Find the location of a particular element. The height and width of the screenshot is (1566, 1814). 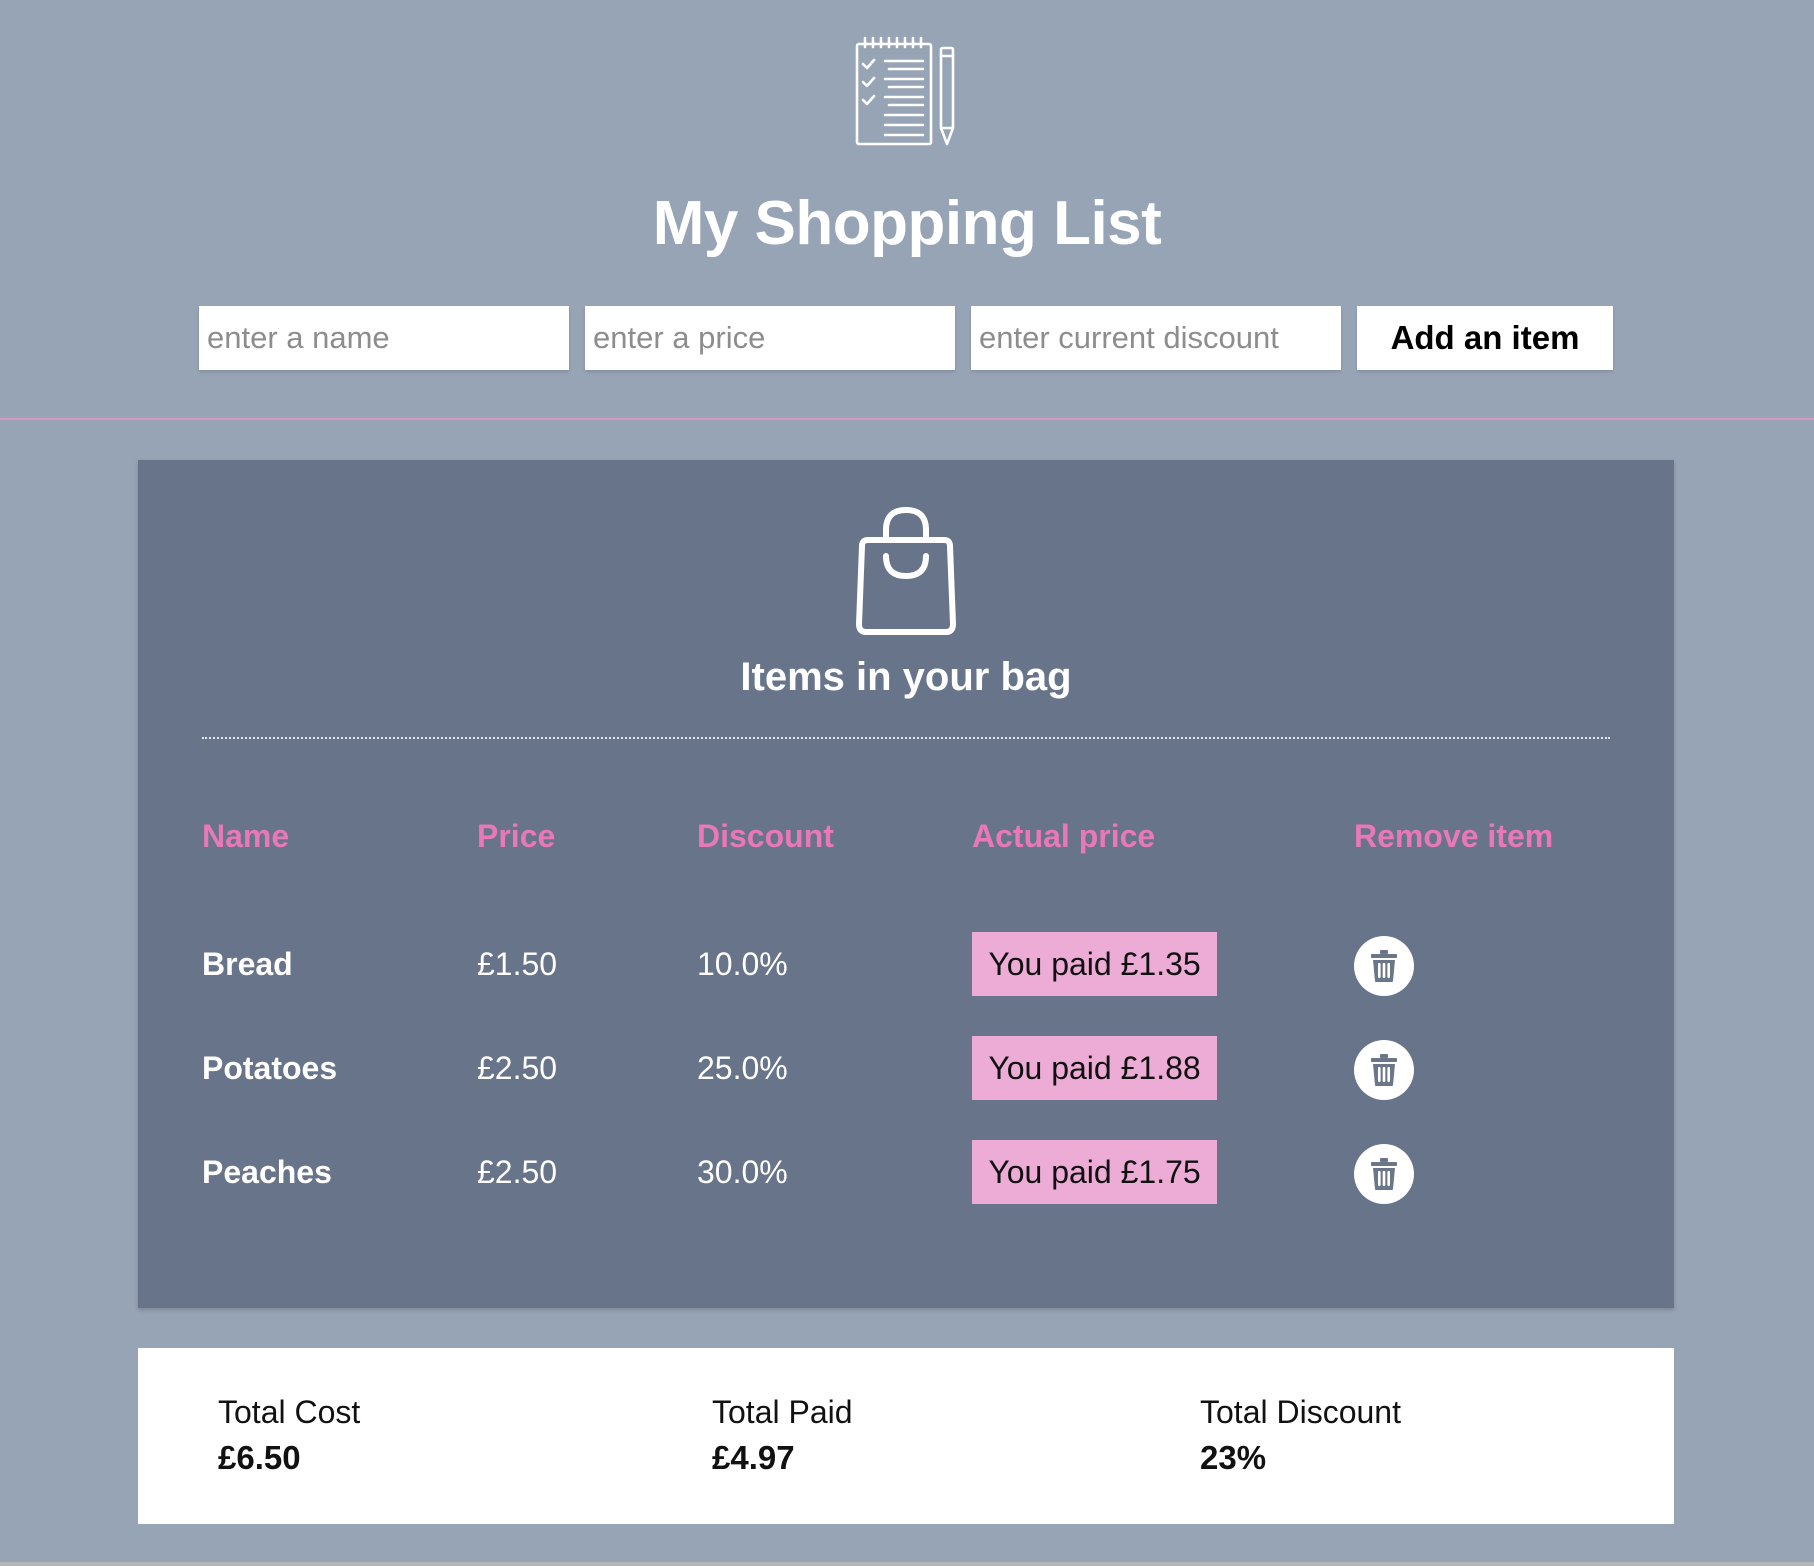

column-header-discount: Discount is located at coordinates (765, 836).